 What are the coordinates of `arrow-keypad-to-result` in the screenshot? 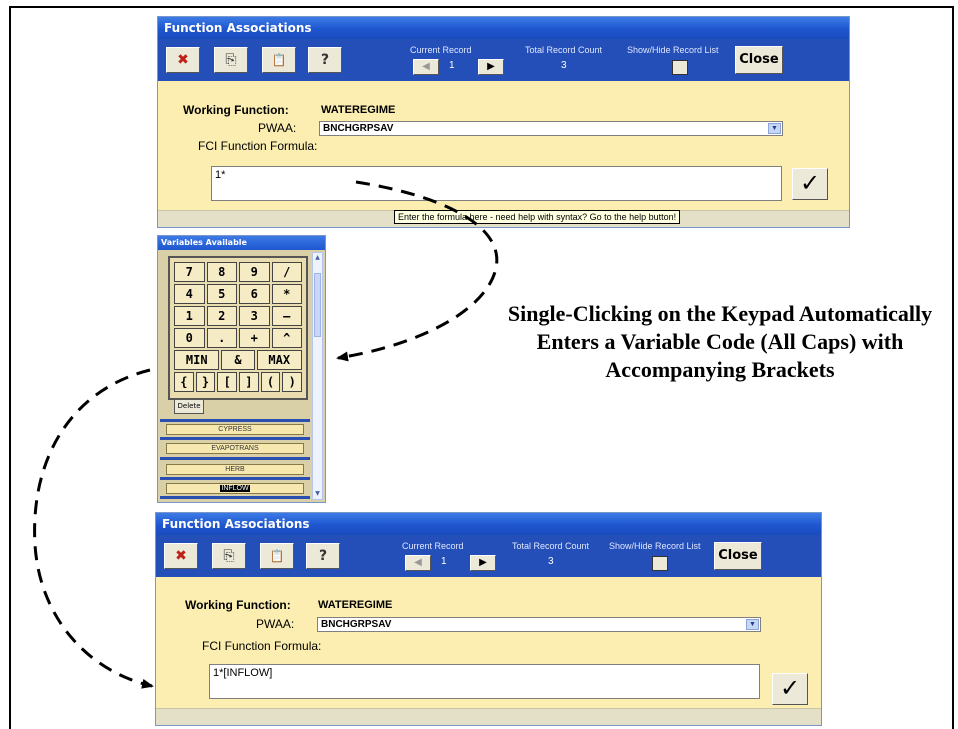 It's located at (93, 528).